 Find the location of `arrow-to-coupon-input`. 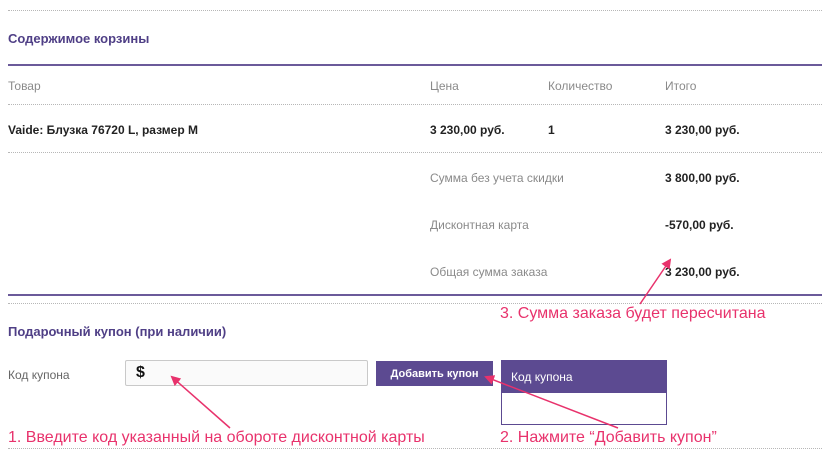

arrow-to-coupon-input is located at coordinates (200, 402).